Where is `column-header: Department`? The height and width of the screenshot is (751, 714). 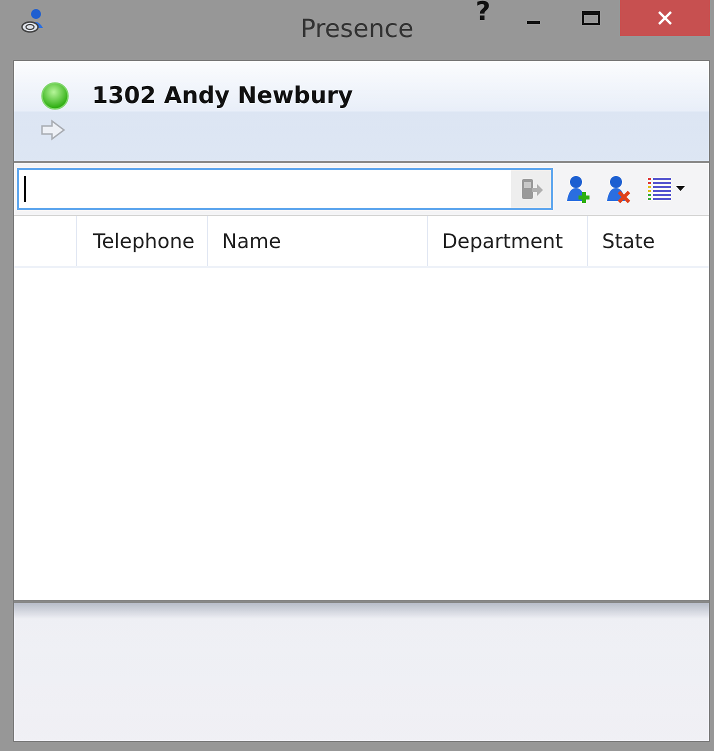 column-header: Department is located at coordinates (508, 241).